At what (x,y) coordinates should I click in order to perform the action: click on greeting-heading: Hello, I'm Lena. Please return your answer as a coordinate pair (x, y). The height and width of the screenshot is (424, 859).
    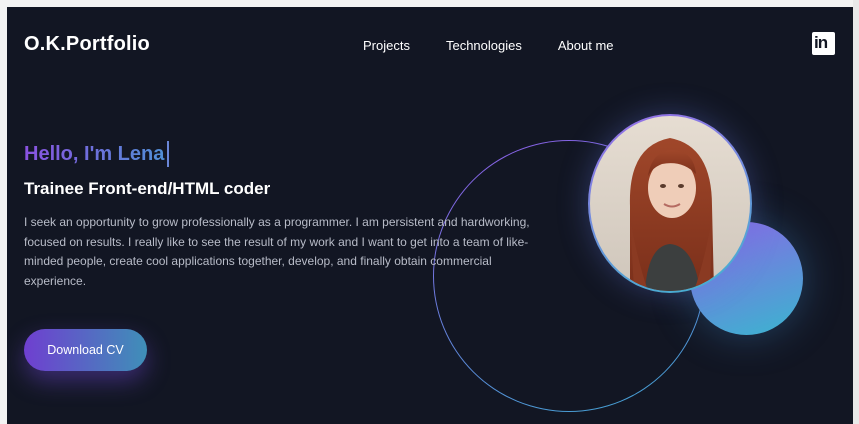
    Looking at the image, I should click on (97, 154).